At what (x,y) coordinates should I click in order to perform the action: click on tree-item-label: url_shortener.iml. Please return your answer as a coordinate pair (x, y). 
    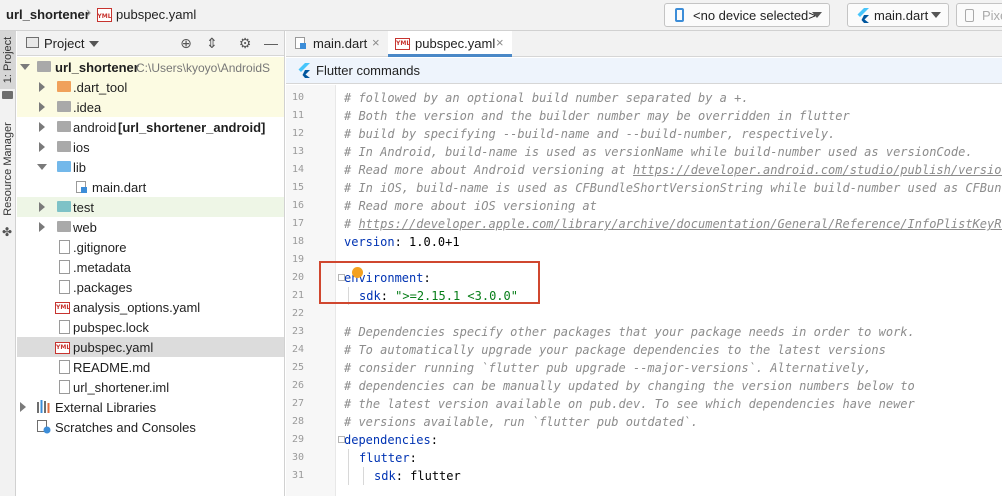
    Looking at the image, I should click on (121, 387).